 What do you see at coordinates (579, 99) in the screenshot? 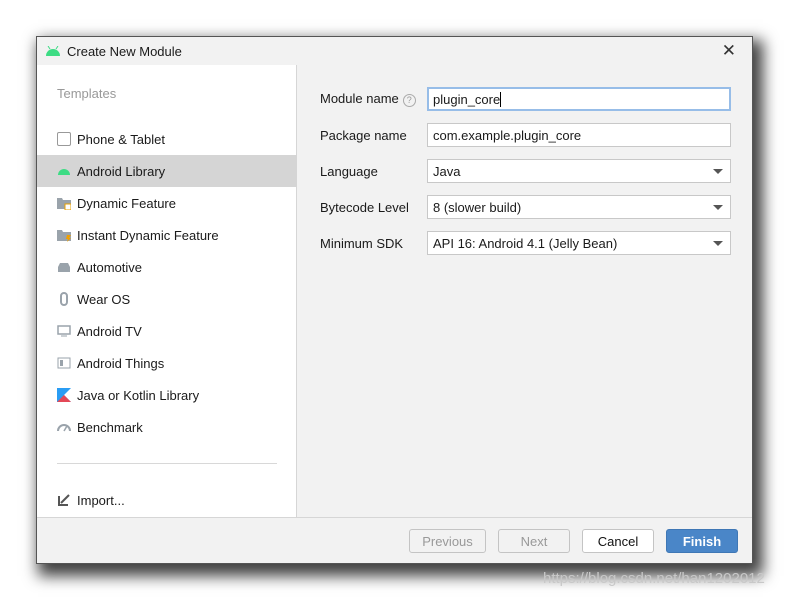
I see `module-name-input: plugin_core` at bounding box center [579, 99].